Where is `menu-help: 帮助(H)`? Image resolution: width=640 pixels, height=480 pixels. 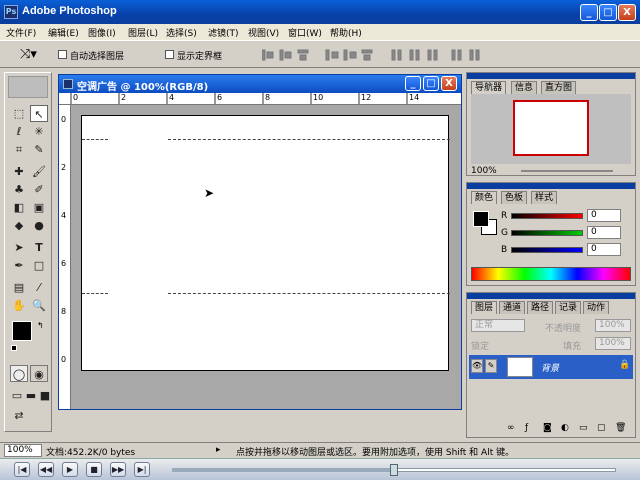
menu-help: 帮助(H) is located at coordinates (346, 32).